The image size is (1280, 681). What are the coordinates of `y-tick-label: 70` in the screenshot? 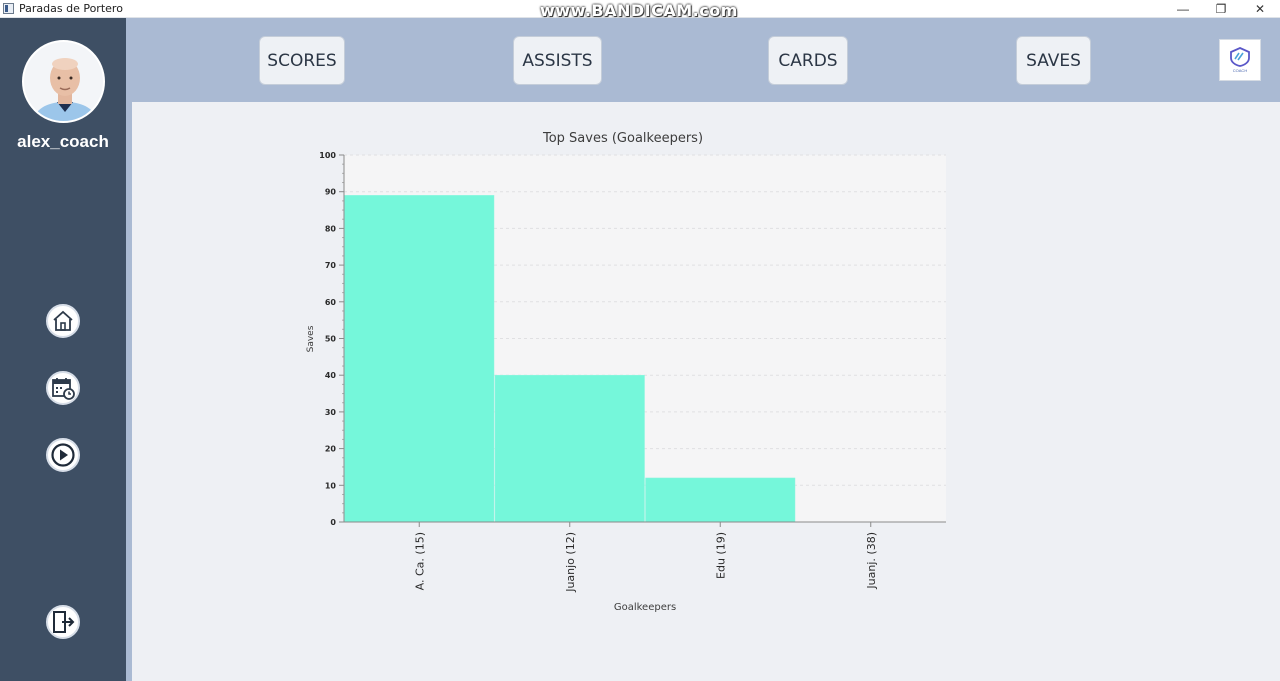 It's located at (331, 265).